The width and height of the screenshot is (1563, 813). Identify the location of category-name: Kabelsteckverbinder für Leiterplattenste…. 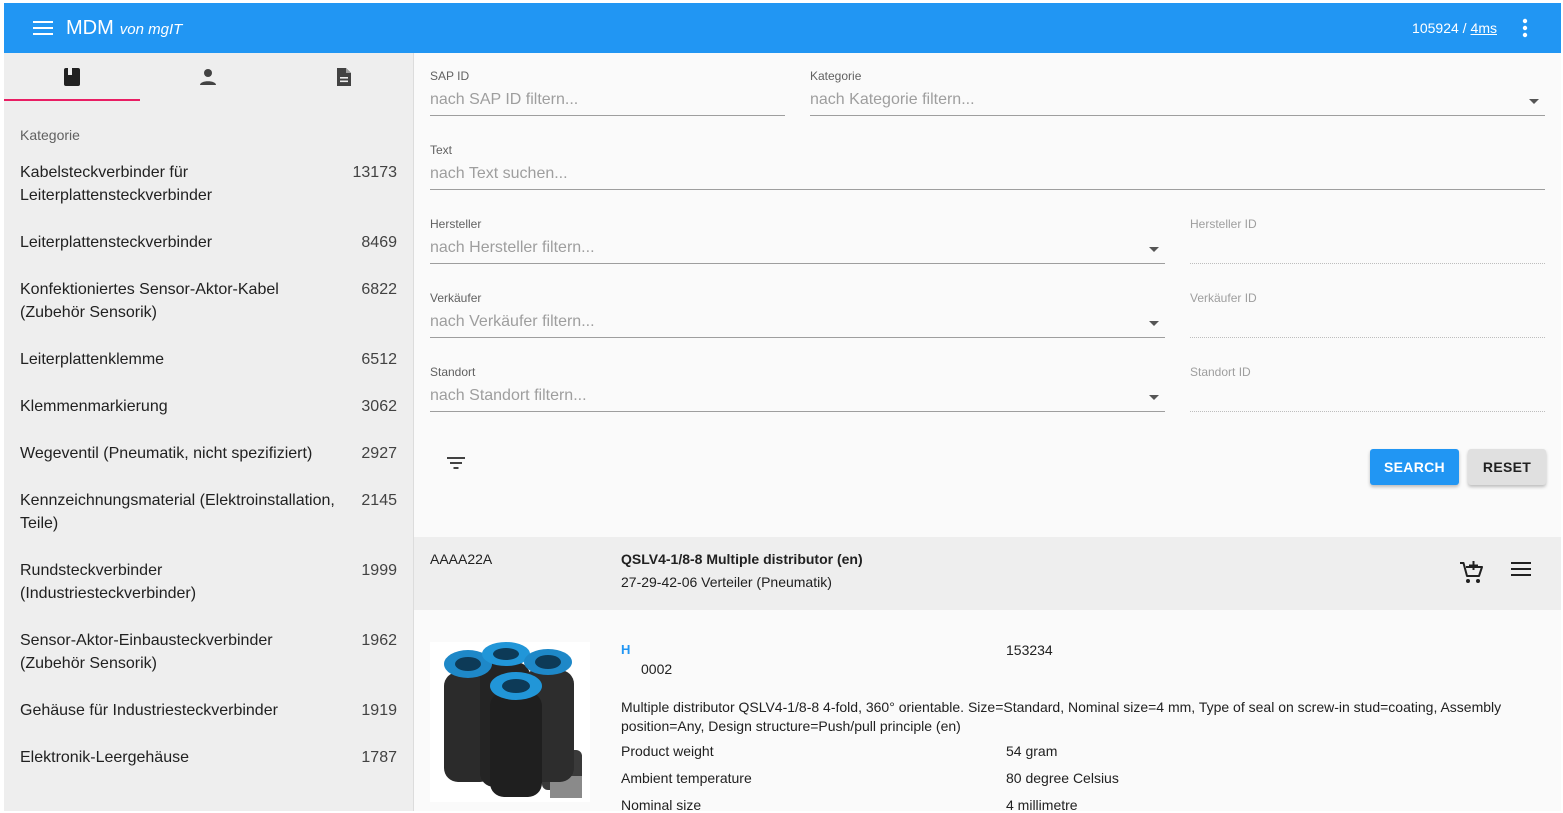
(116, 184).